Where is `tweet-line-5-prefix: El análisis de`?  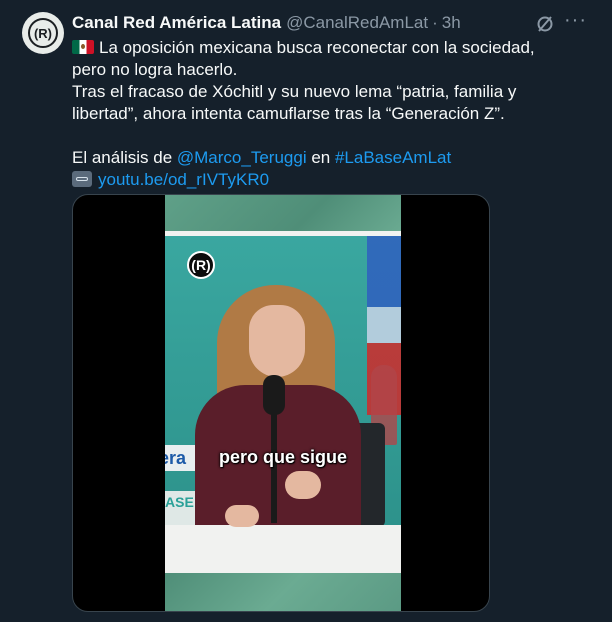
tweet-line-5-prefix: El análisis de is located at coordinates (124, 157).